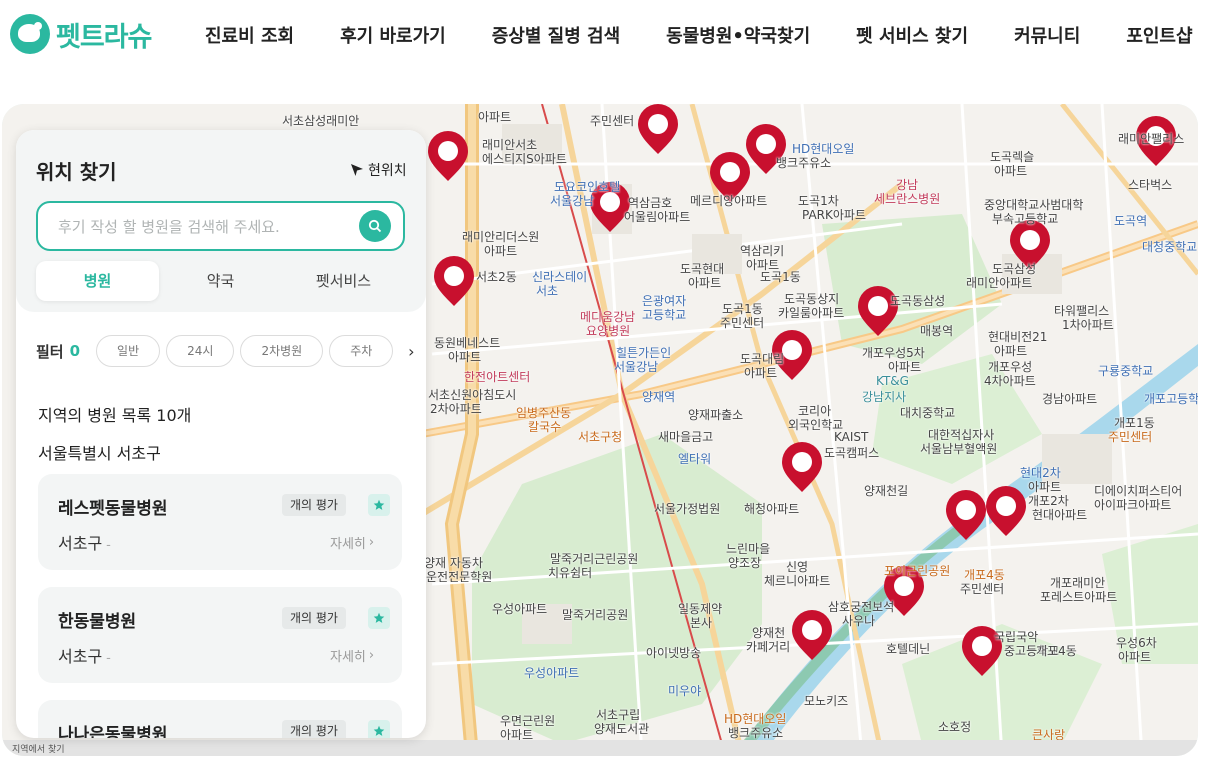 This screenshot has width=1210, height=764. What do you see at coordinates (220, 635) in the screenshot?
I see `hospital-card: 한동물병원 개의 평가 서초구 - 자세히 ›` at bounding box center [220, 635].